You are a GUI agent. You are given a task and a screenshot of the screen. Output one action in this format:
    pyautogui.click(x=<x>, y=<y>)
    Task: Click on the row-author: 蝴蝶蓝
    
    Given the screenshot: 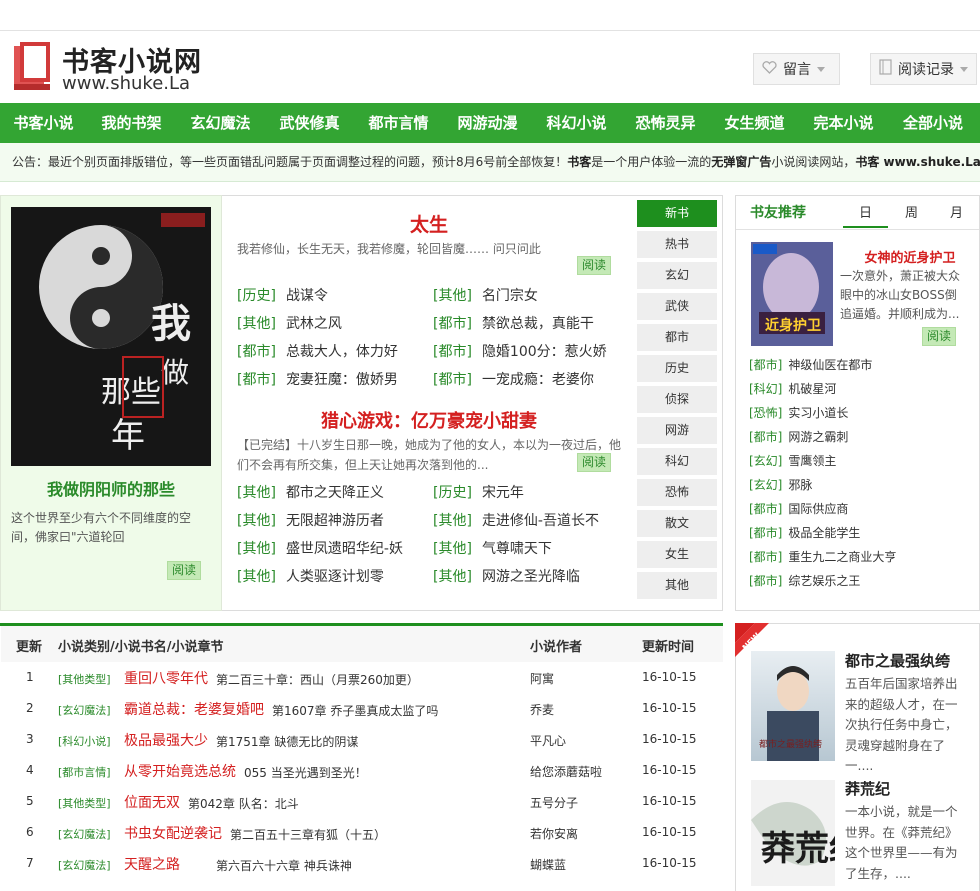 What is the action you would take?
    pyautogui.click(x=548, y=864)
    